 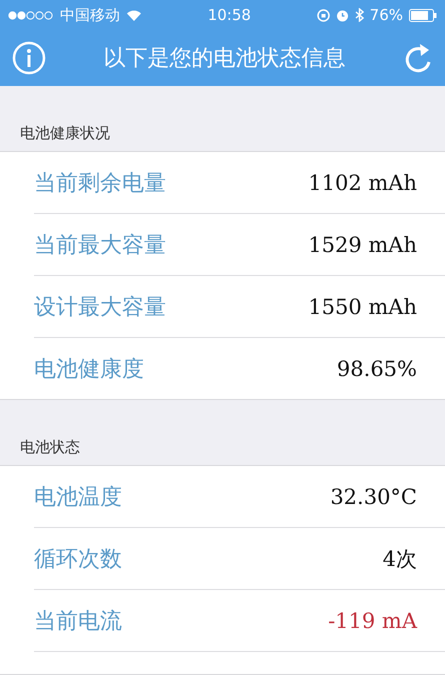 What do you see at coordinates (372, 620) in the screenshot?
I see `row-value: -119 mA` at bounding box center [372, 620].